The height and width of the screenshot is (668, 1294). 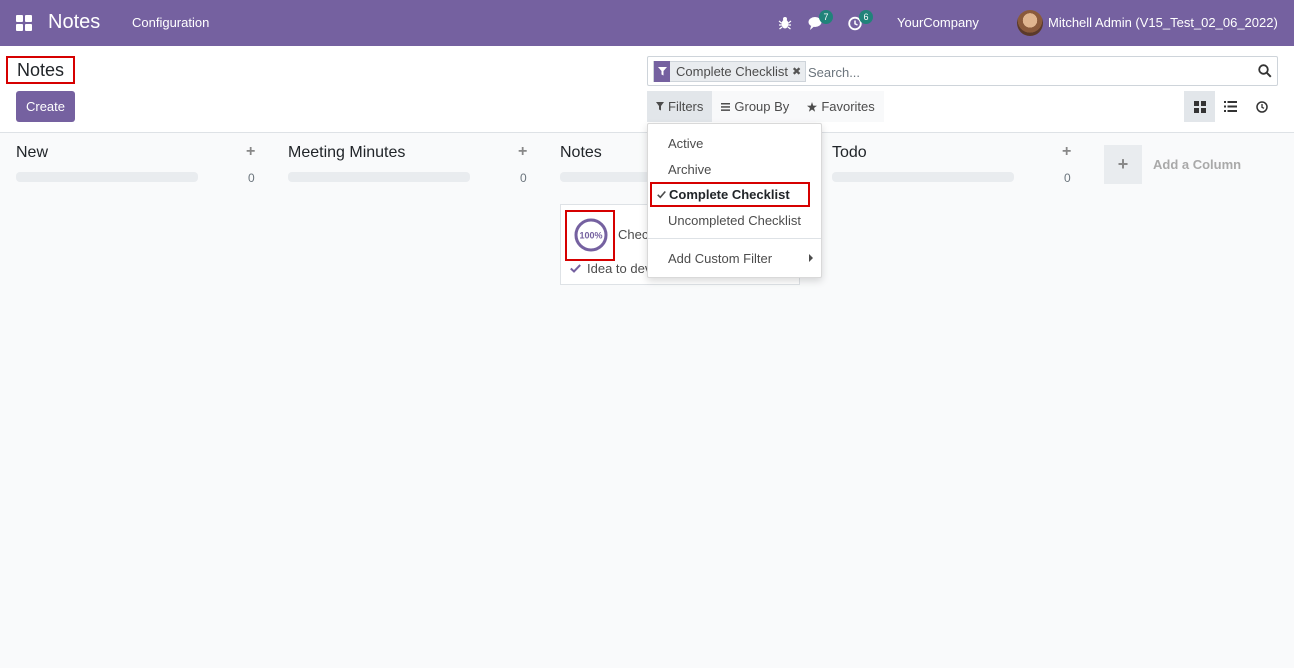 What do you see at coordinates (734, 143) in the screenshot?
I see `filter-option-active: Active` at bounding box center [734, 143].